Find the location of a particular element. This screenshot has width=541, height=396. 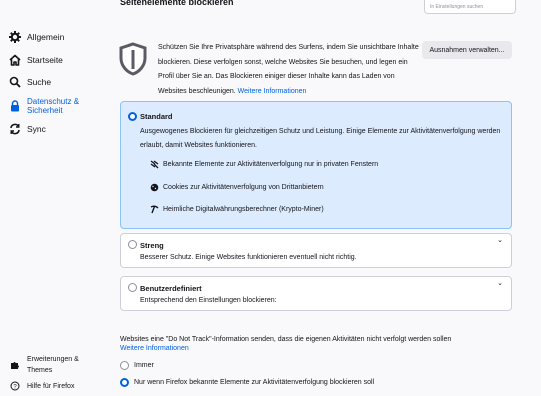

sidebar-item-sync: Sync is located at coordinates (27, 129).